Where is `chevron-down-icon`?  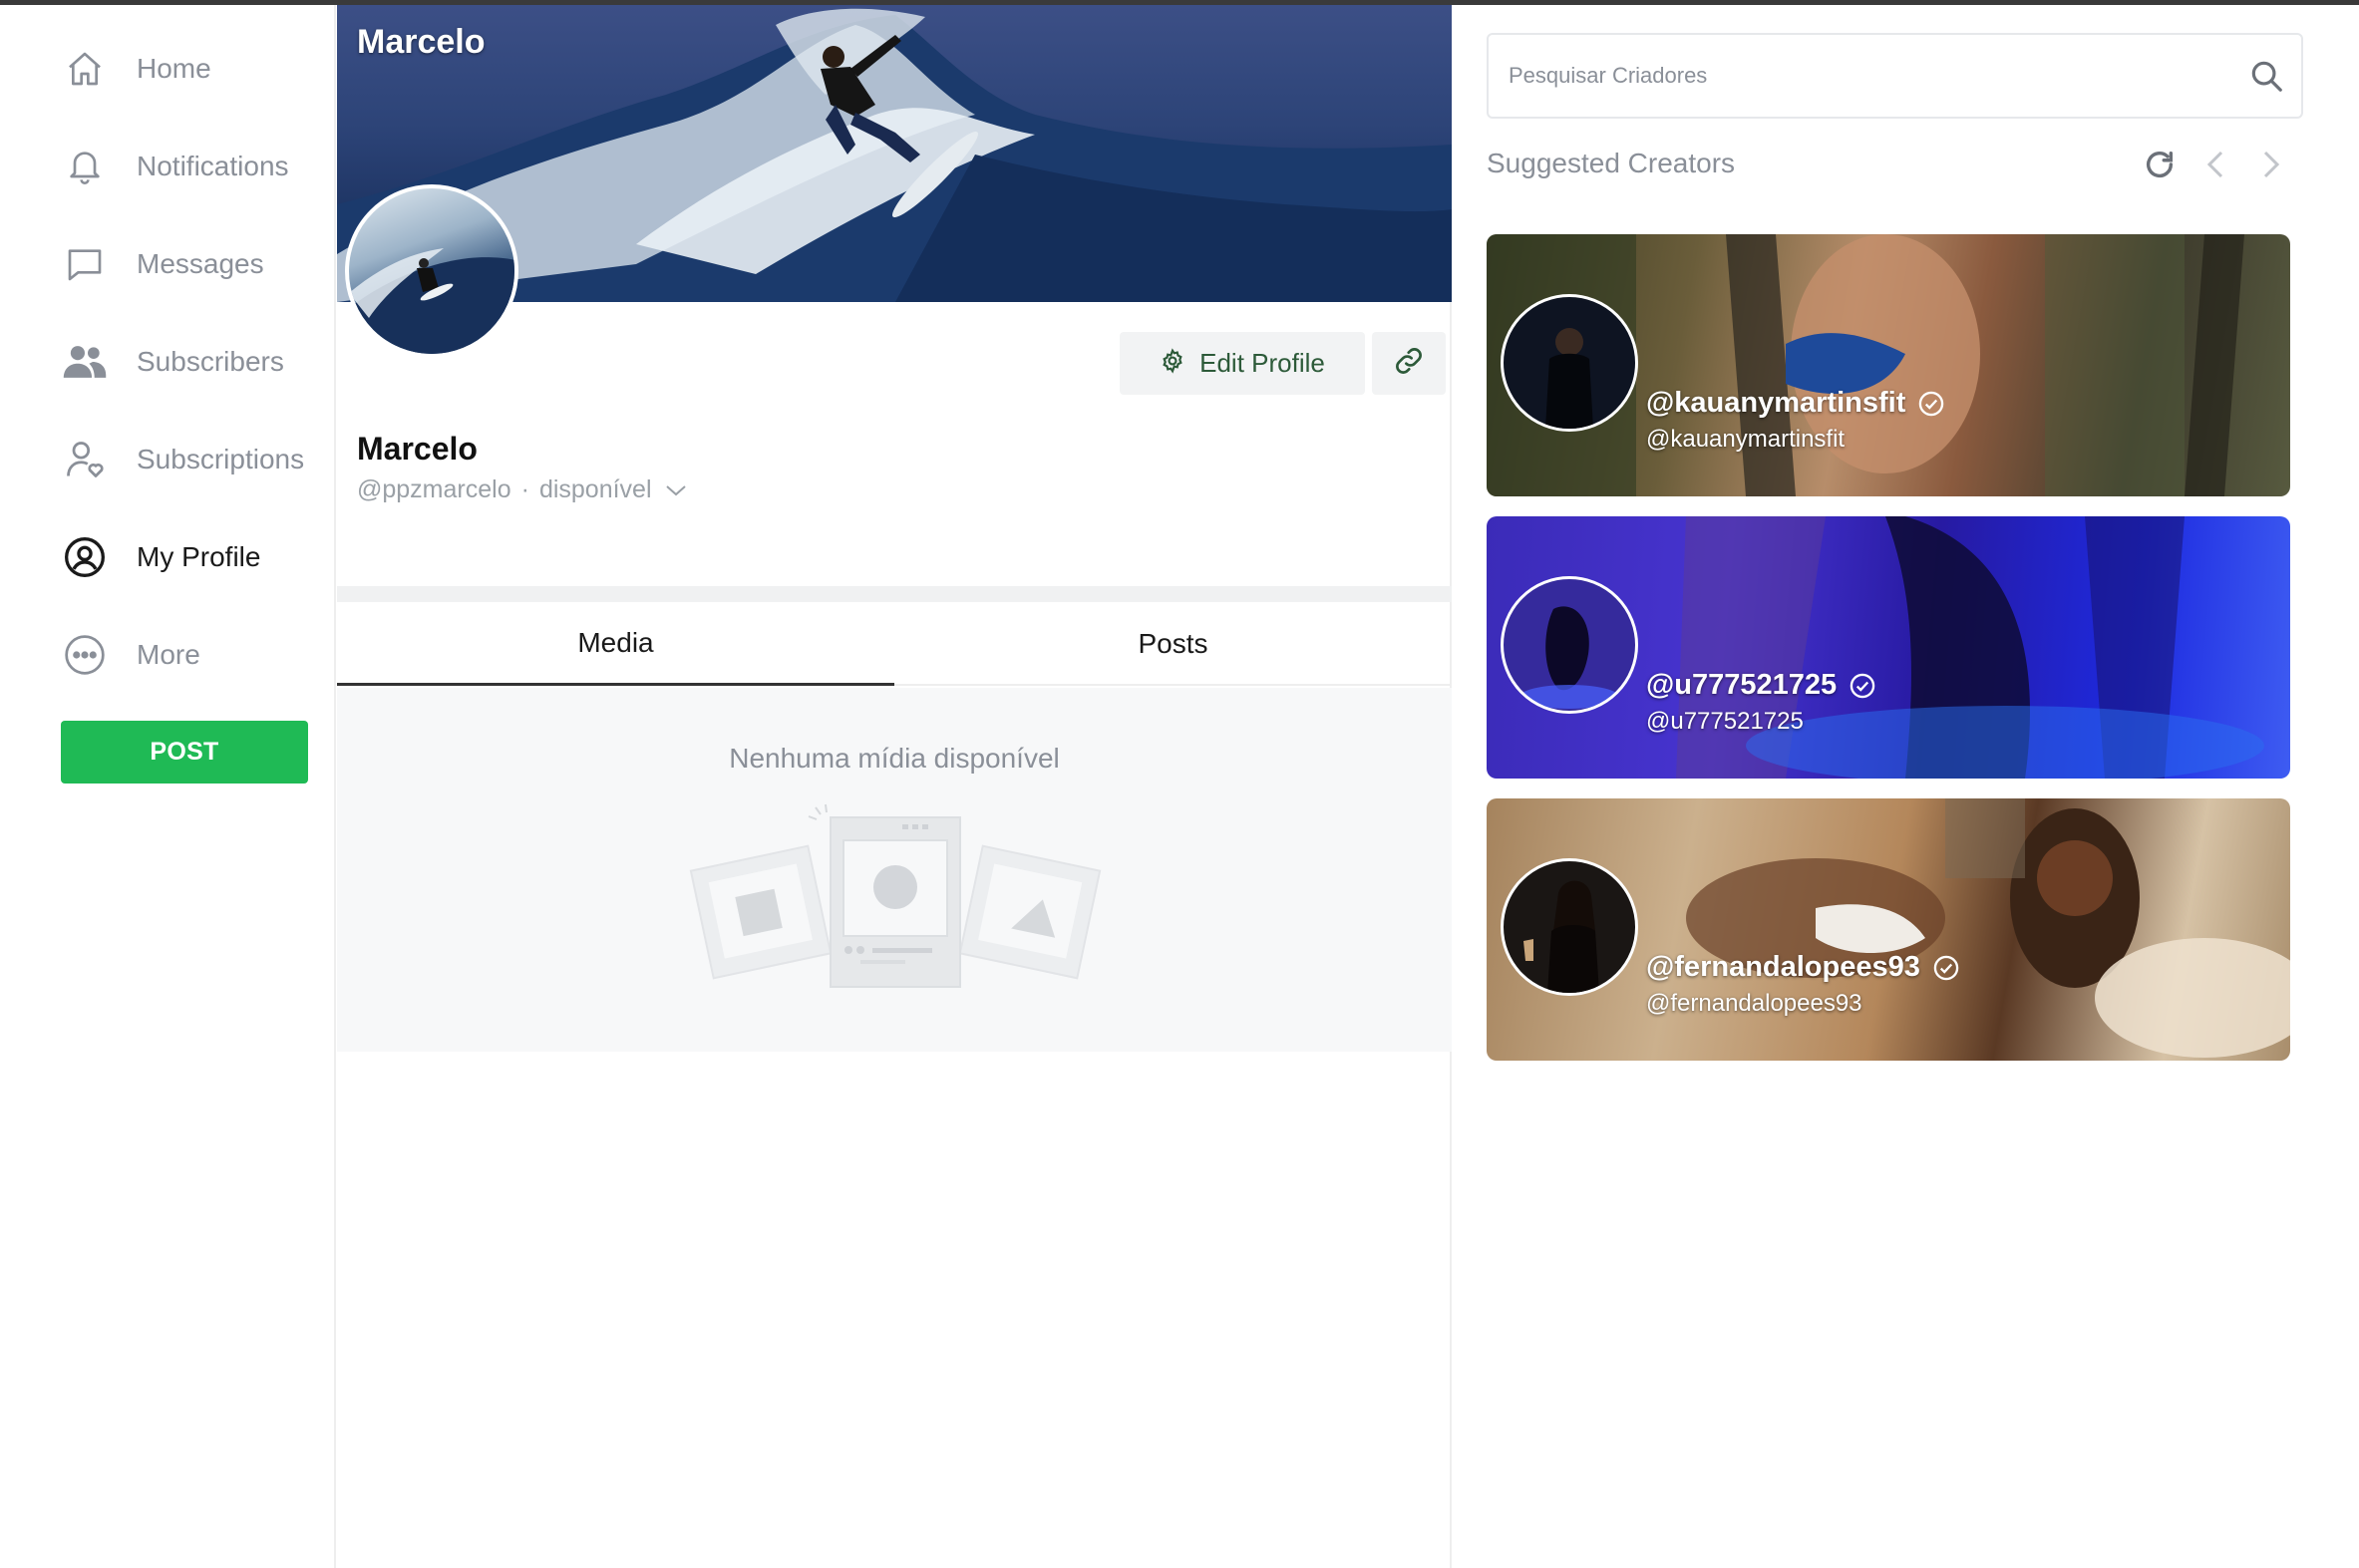
chevron-down-icon is located at coordinates (676, 490).